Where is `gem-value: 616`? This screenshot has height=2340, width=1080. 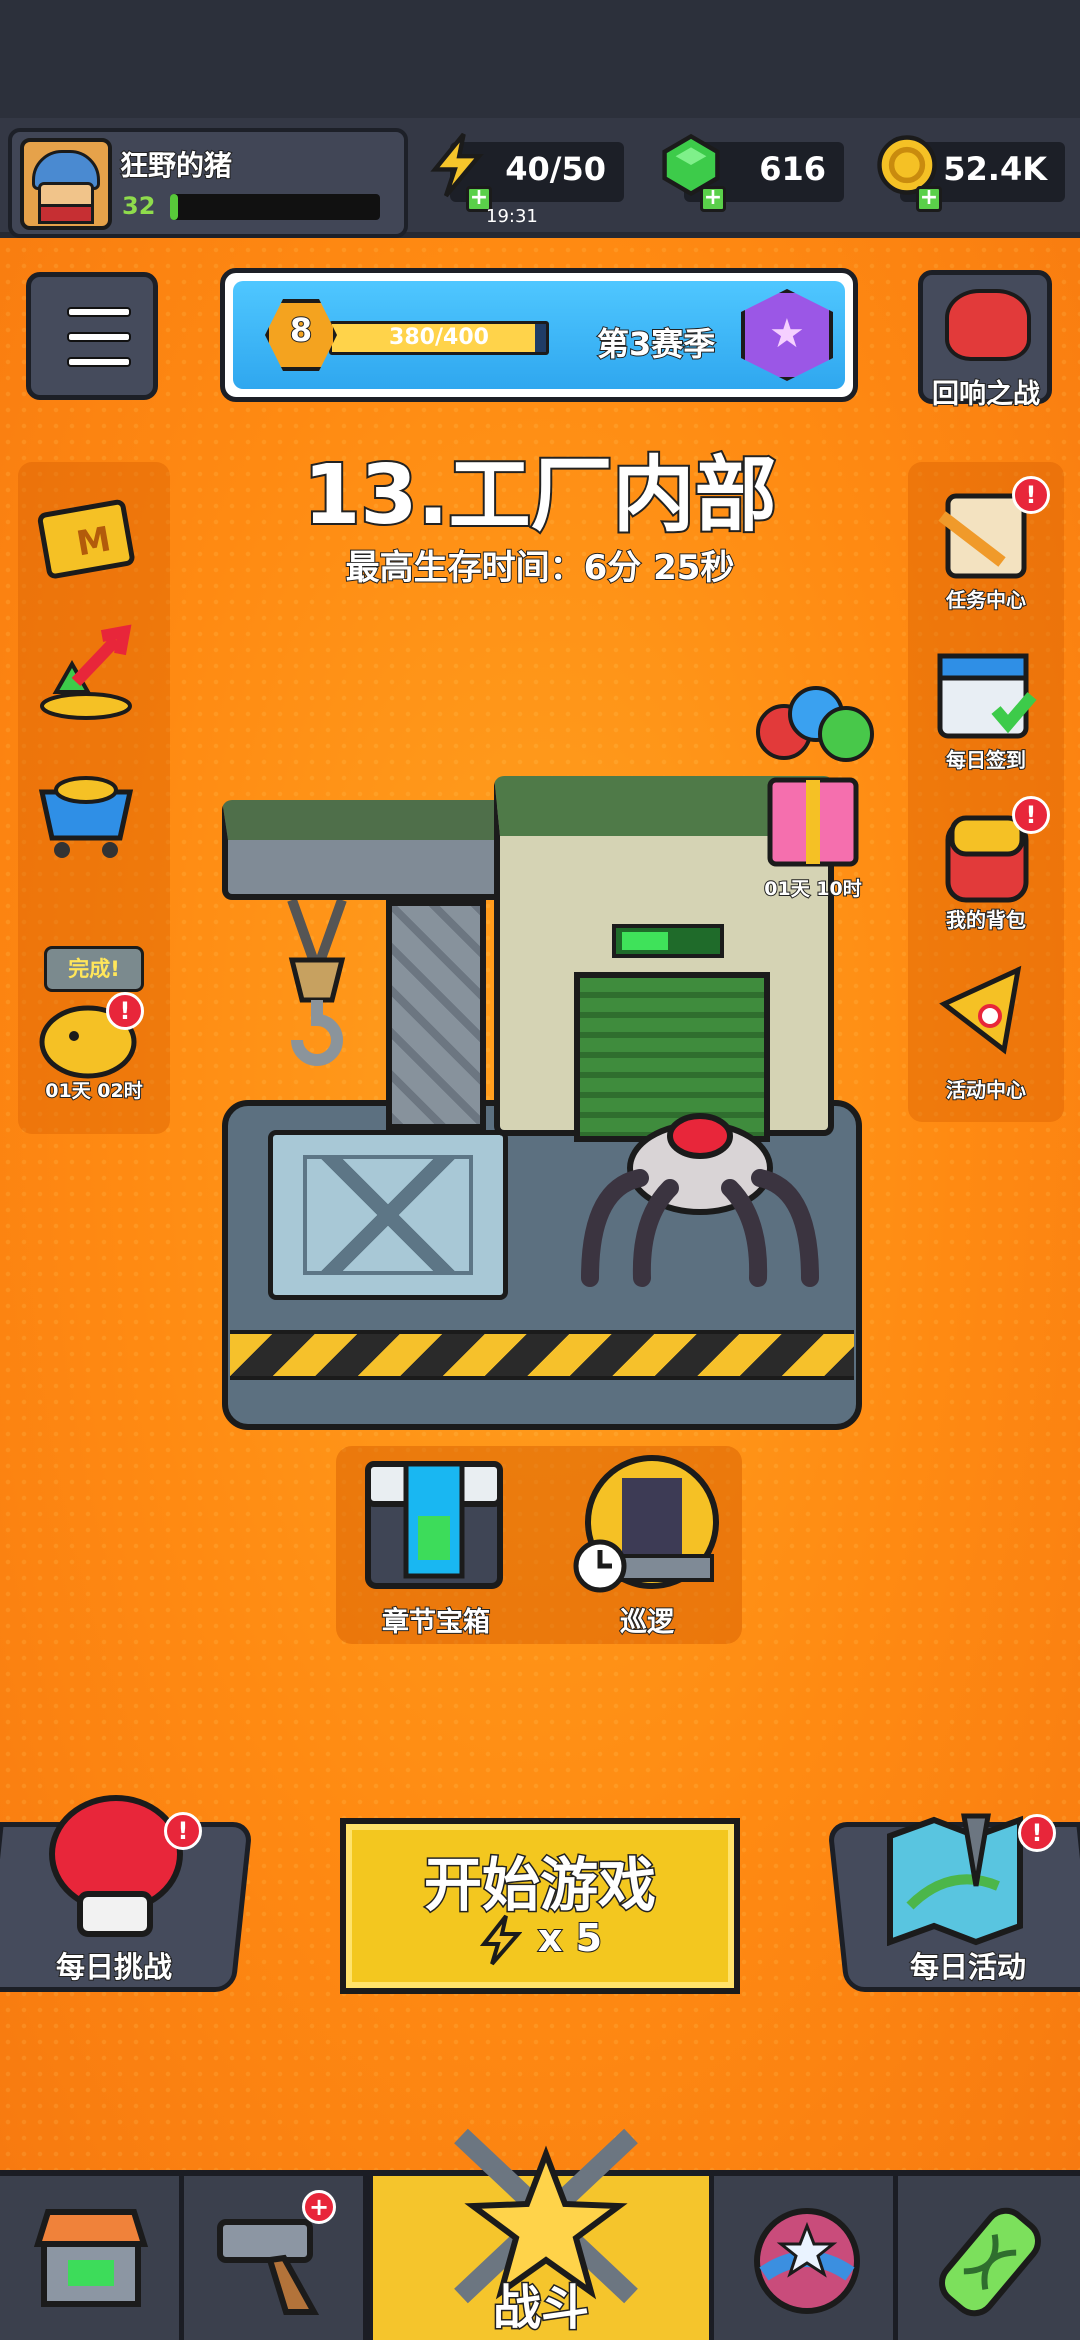 gem-value: 616 is located at coordinates (792, 169).